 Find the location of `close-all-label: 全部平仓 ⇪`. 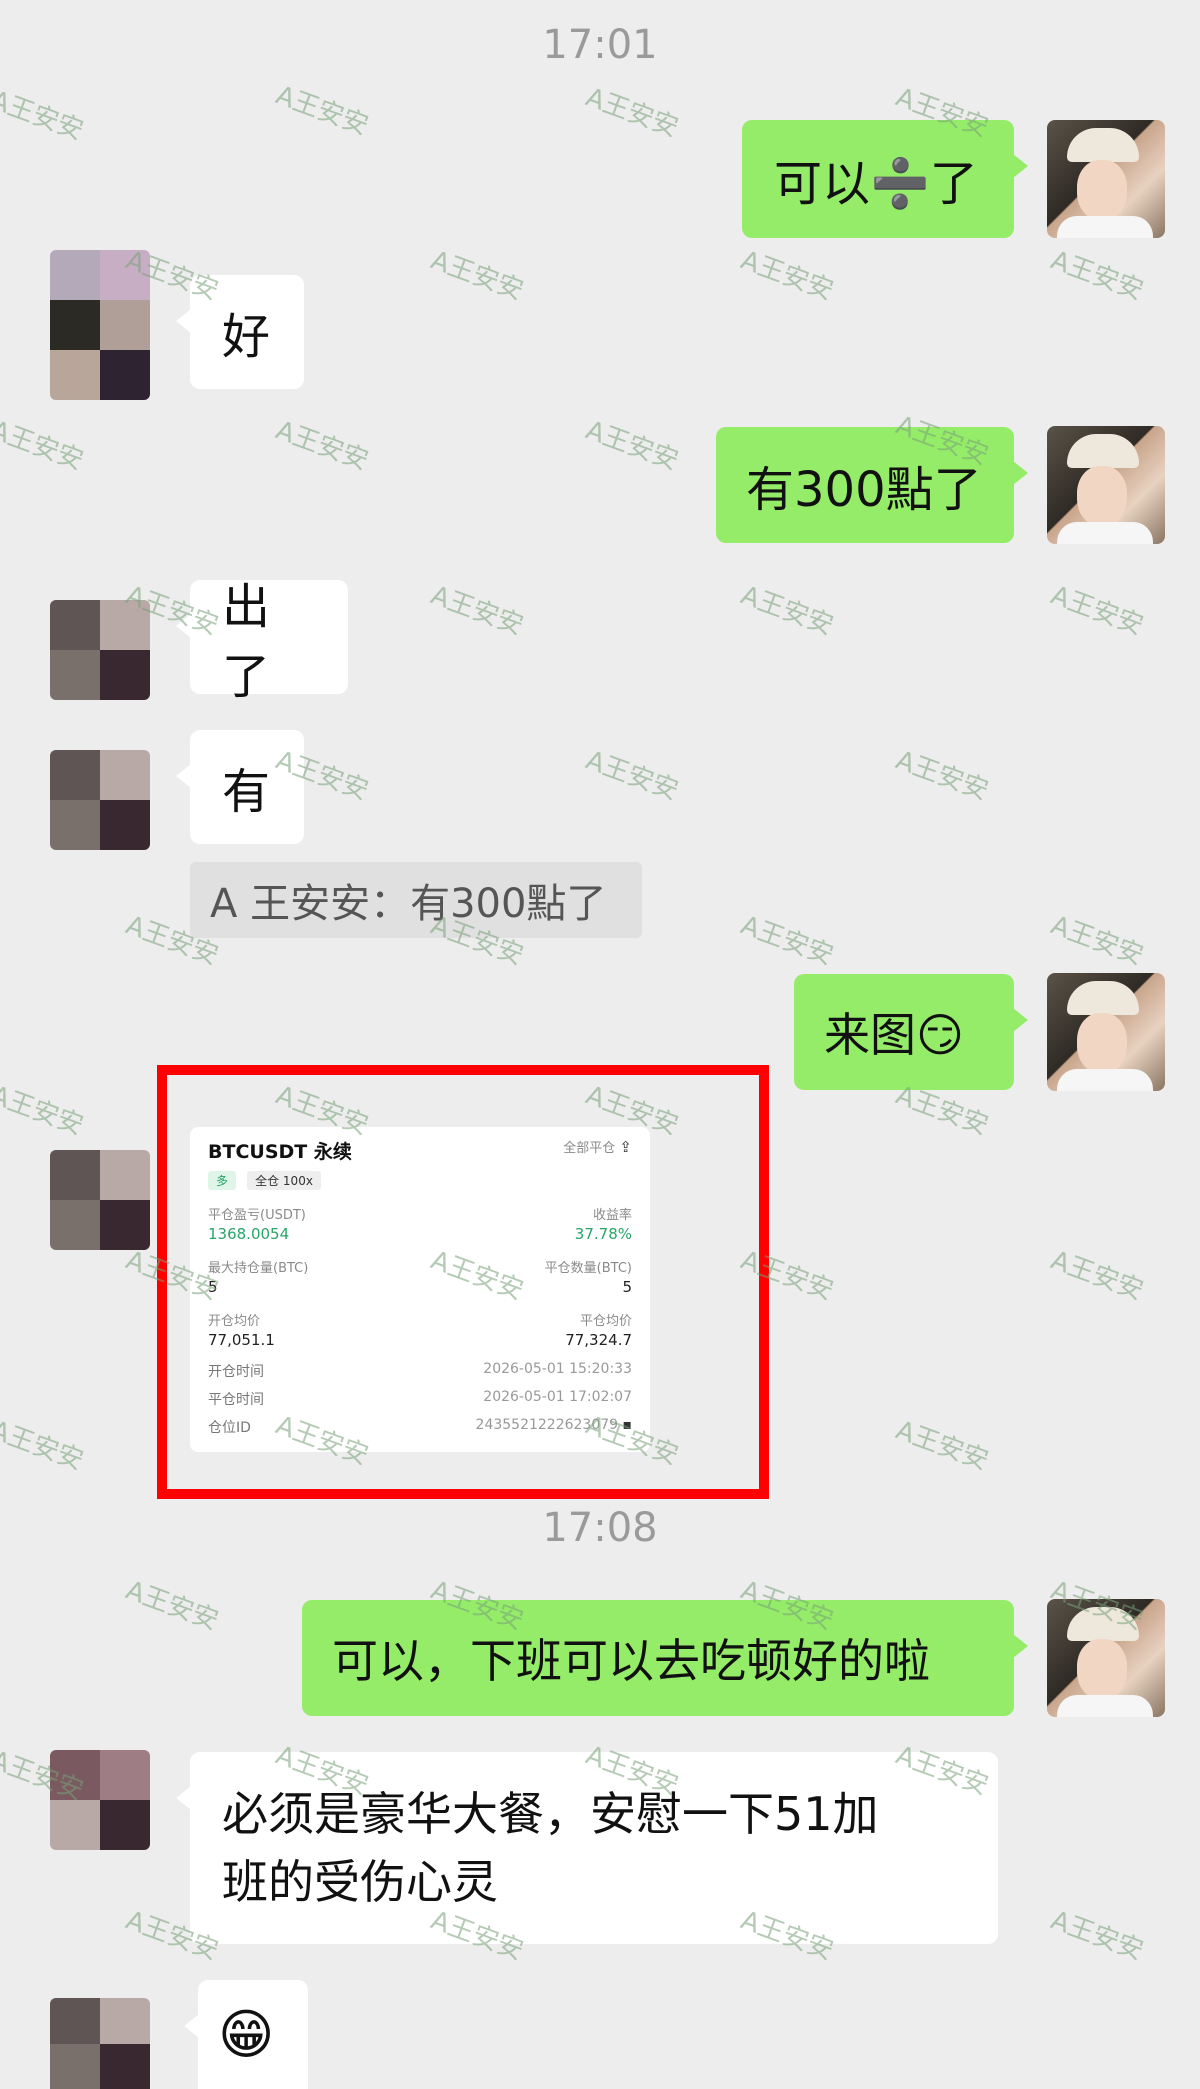

close-all-label: 全部平仓 ⇪ is located at coordinates (597, 1147).